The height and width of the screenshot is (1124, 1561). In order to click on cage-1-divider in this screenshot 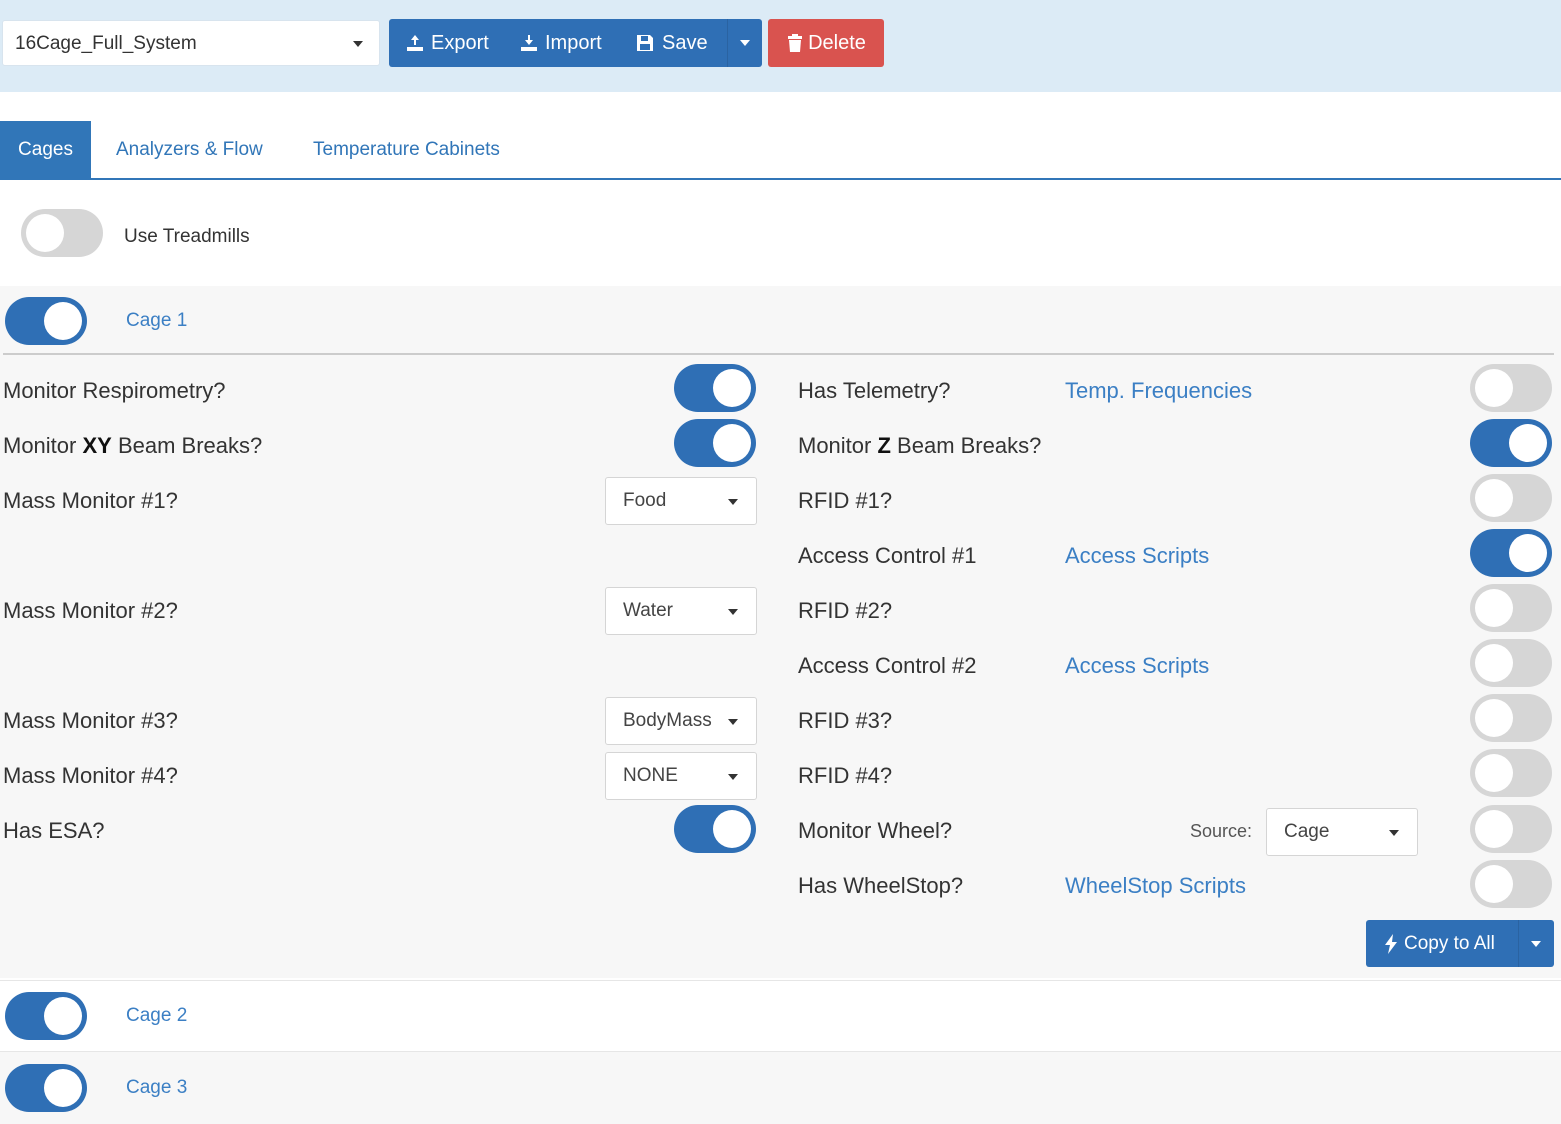, I will do `click(778, 354)`.